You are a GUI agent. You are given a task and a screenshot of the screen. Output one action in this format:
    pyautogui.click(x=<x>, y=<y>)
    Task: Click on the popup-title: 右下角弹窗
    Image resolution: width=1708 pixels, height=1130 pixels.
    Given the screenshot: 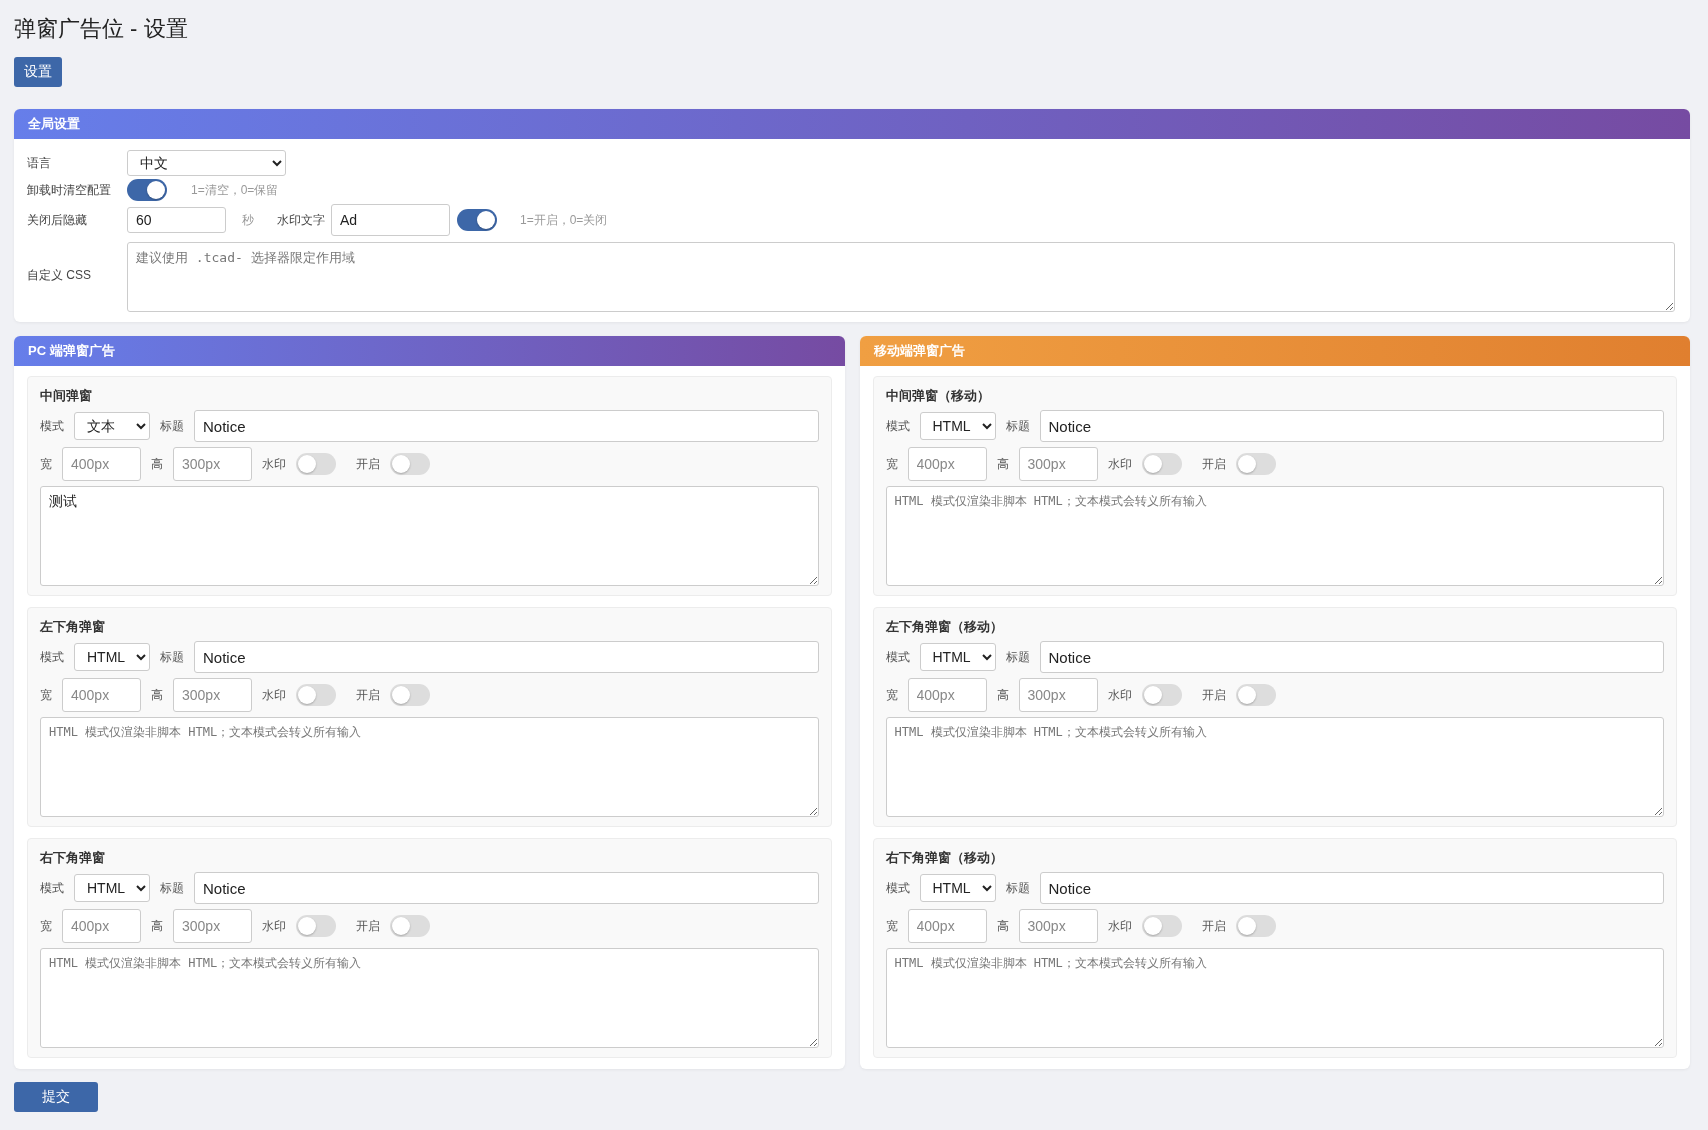 What is the action you would take?
    pyautogui.click(x=73, y=858)
    